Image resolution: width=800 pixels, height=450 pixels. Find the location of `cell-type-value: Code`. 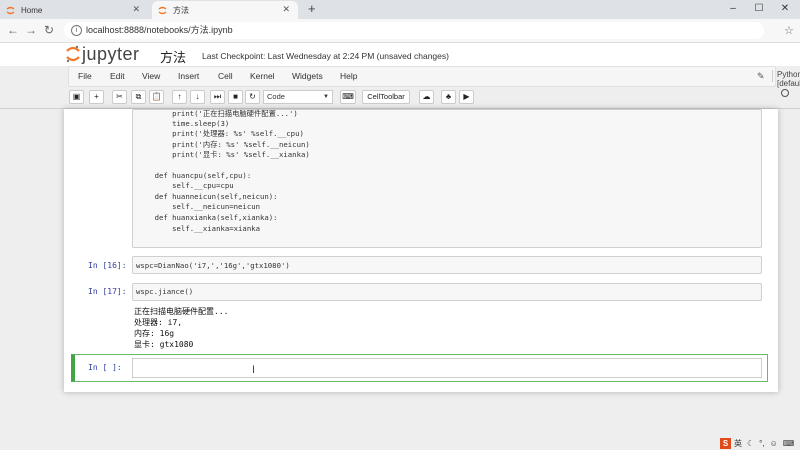

cell-type-value: Code is located at coordinates (276, 96).